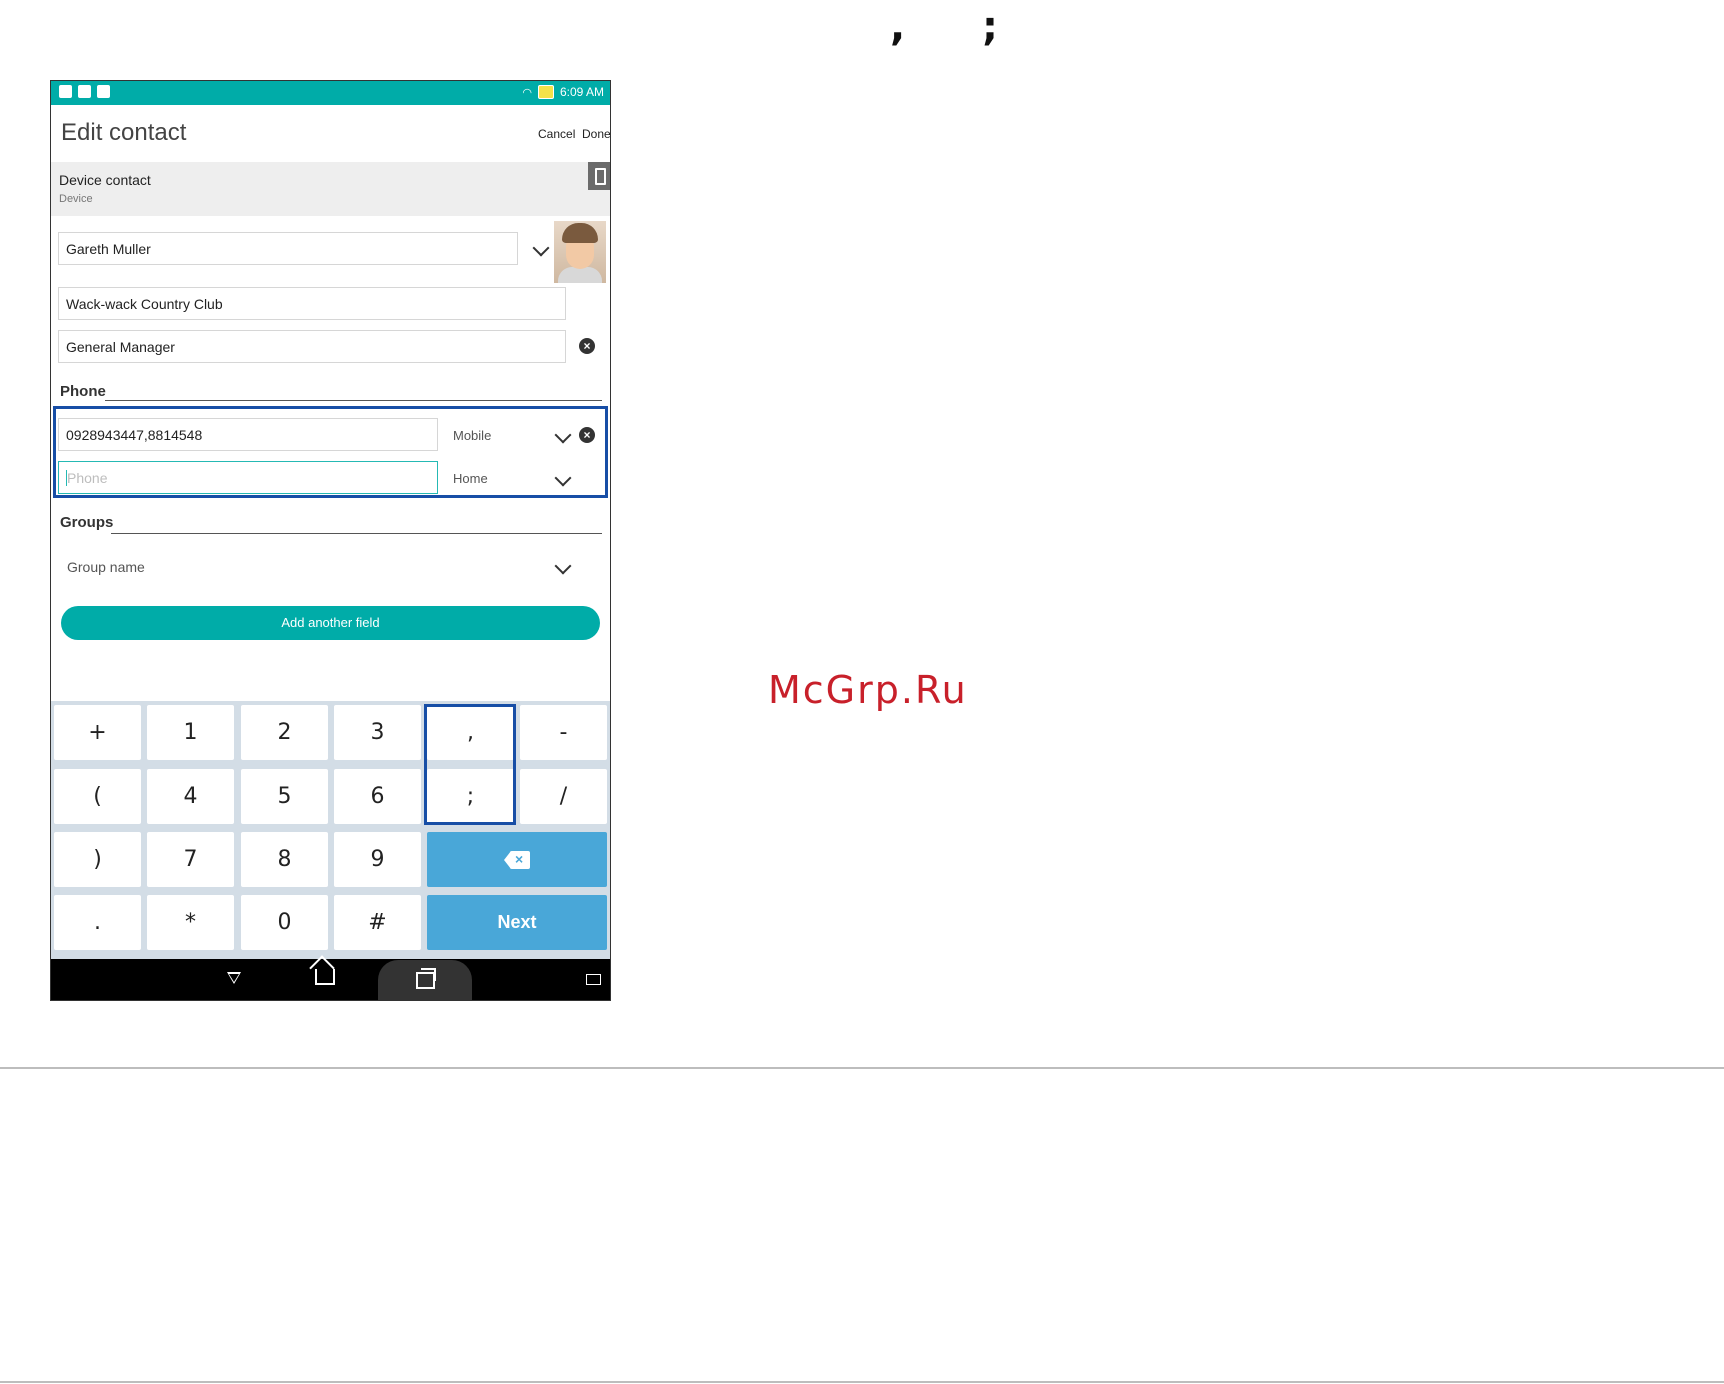 This screenshot has width=1724, height=1384. I want to click on clear-mobile-phone-icon: ×, so click(587, 435).